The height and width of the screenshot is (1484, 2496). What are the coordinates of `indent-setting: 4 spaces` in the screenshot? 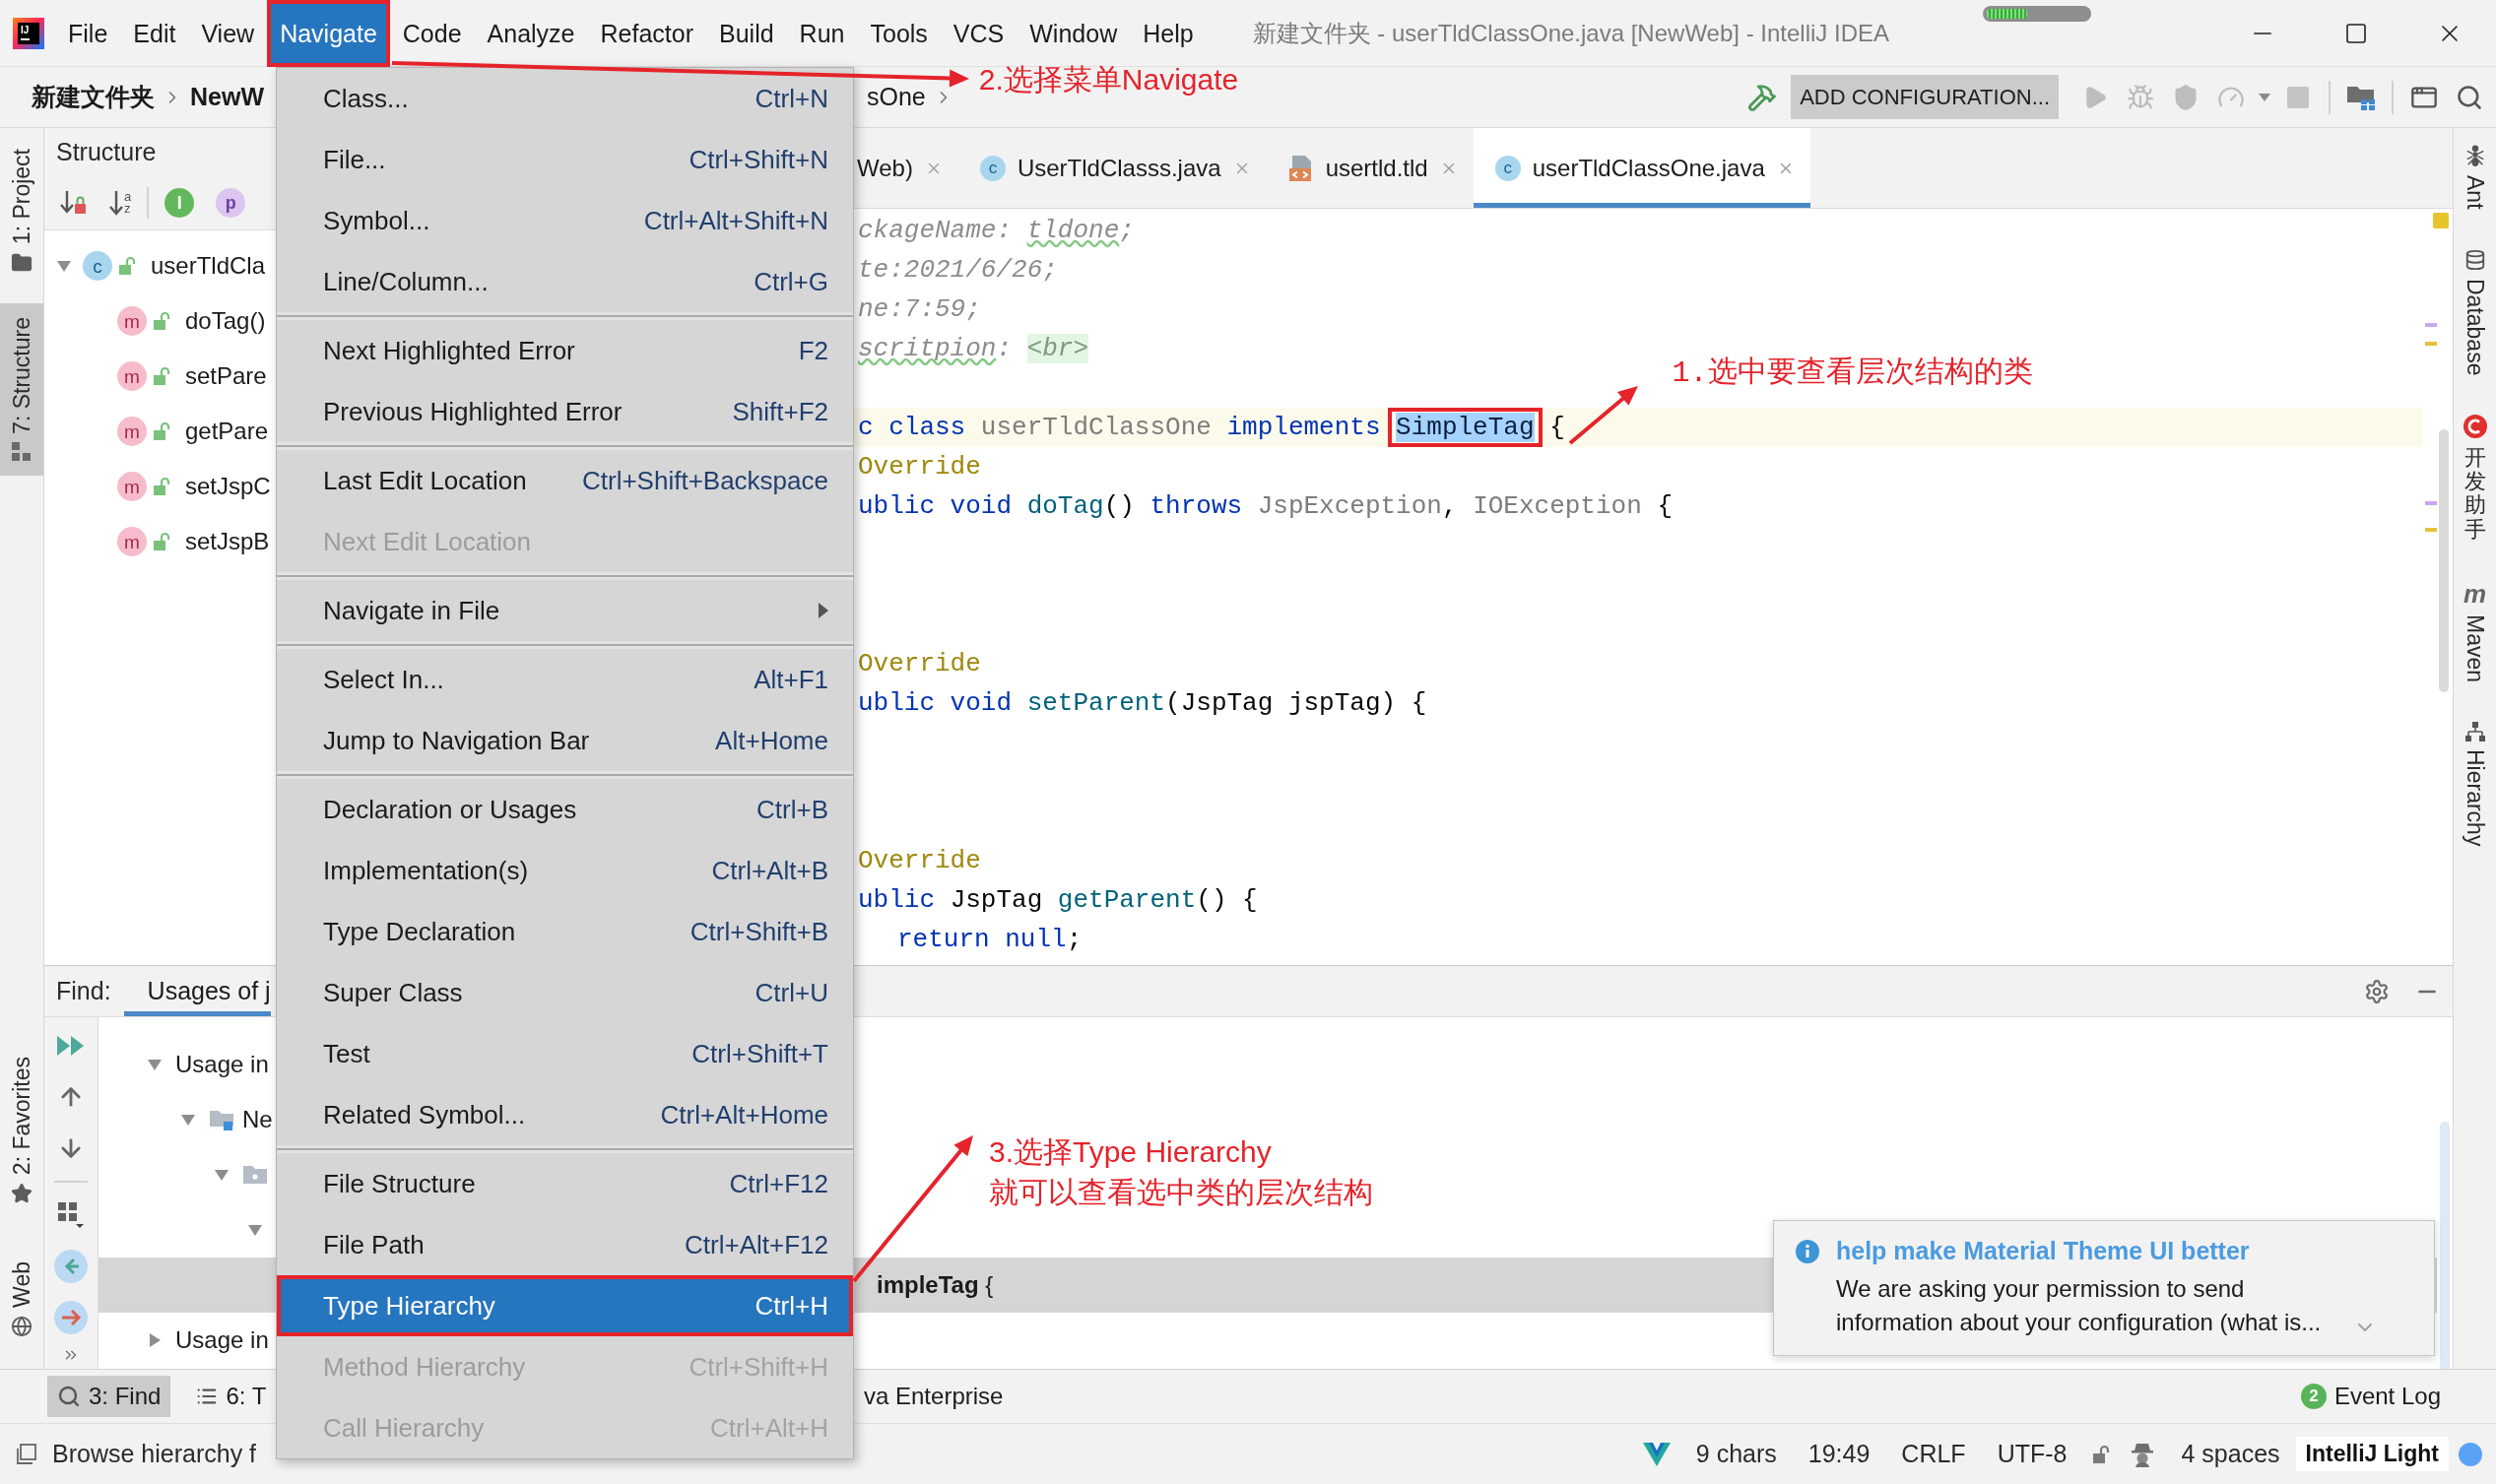 It's located at (2230, 1454).